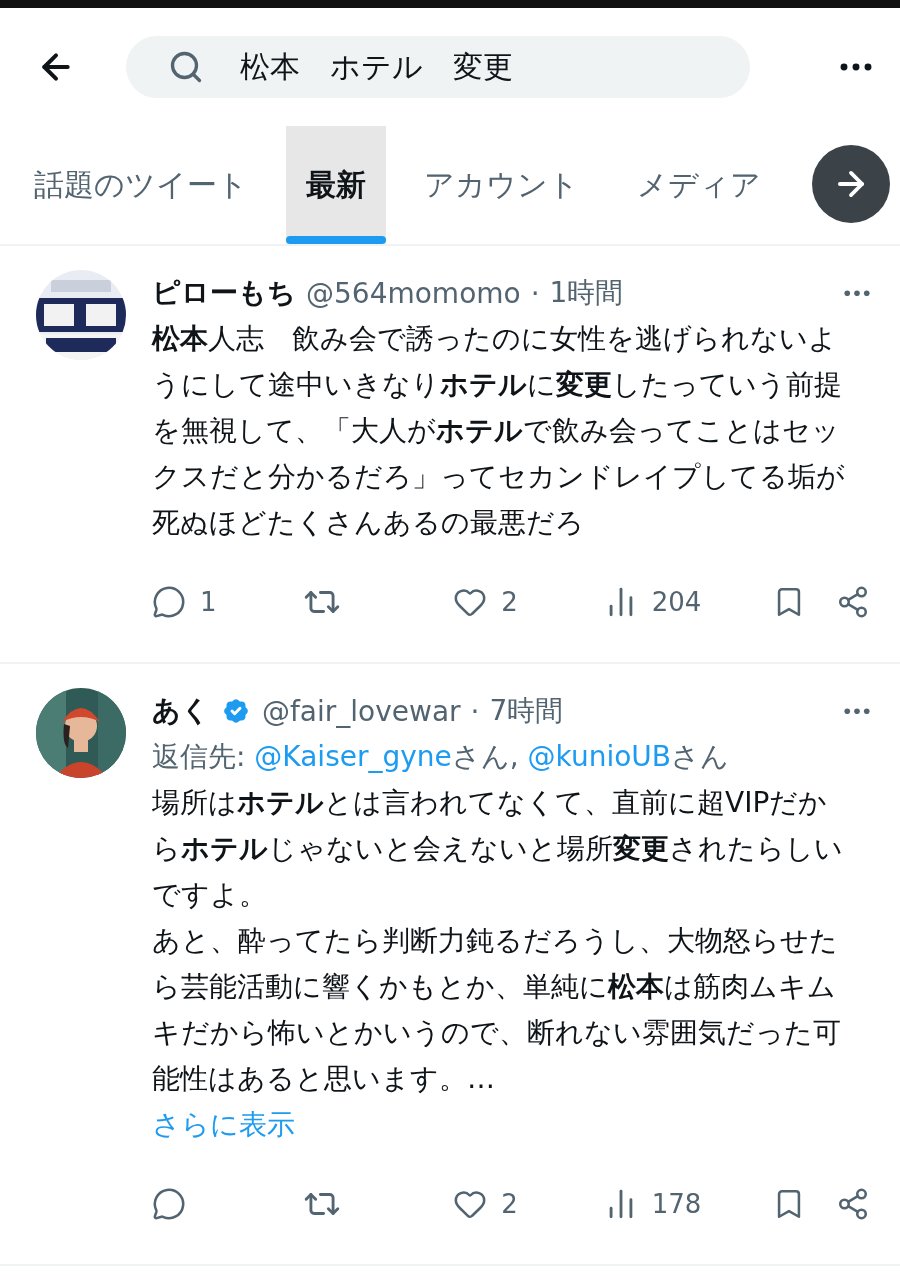  I want to click on search-icon, so click(186, 67).